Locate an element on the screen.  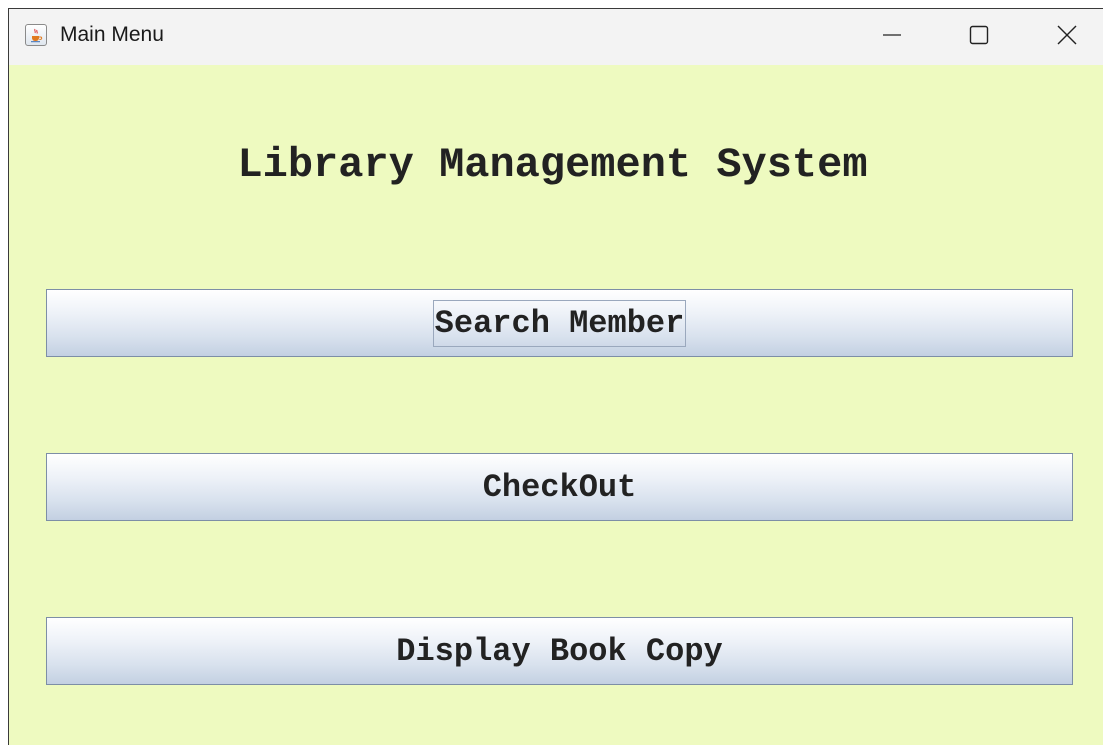
minimize-button is located at coordinates (892, 37).